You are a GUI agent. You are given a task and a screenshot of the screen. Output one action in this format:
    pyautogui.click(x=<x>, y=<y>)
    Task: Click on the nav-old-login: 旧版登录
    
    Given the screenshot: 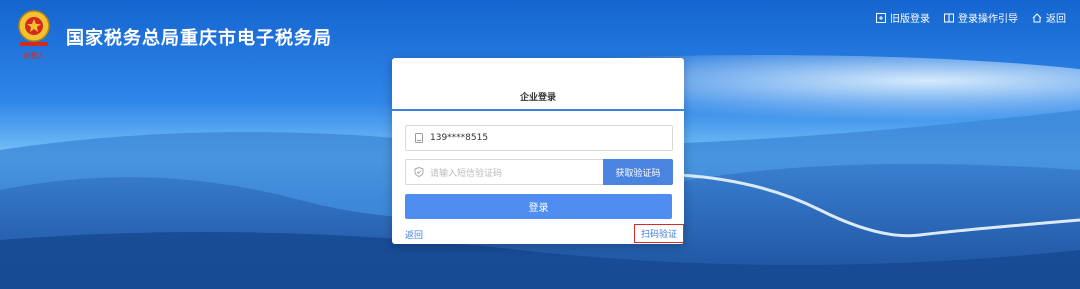 What is the action you would take?
    pyautogui.click(x=903, y=17)
    